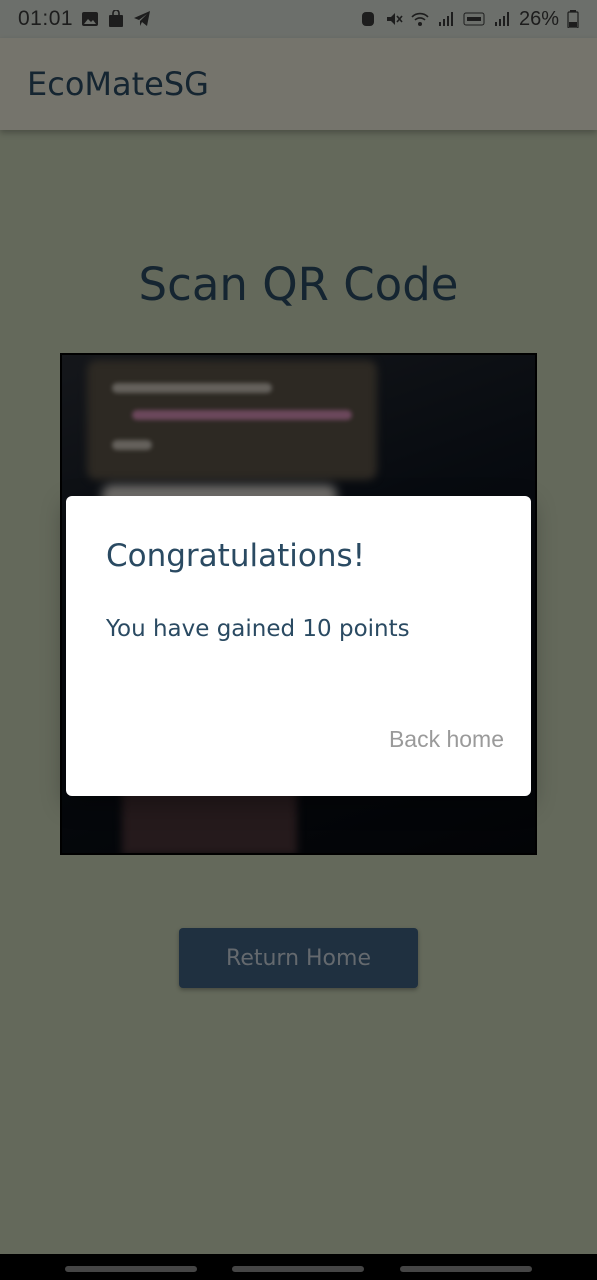 Image resolution: width=597 pixels, height=1280 pixels. Describe the element at coordinates (446, 739) in the screenshot. I see `back-home-button: Back home` at that location.